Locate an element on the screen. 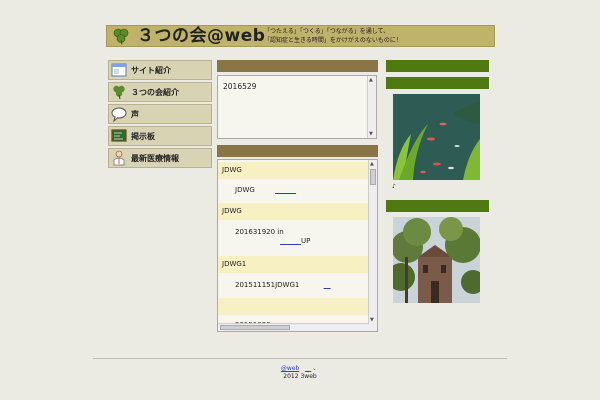 The height and width of the screenshot is (400, 600). feed-row-suffix: UP is located at coordinates (306, 241).